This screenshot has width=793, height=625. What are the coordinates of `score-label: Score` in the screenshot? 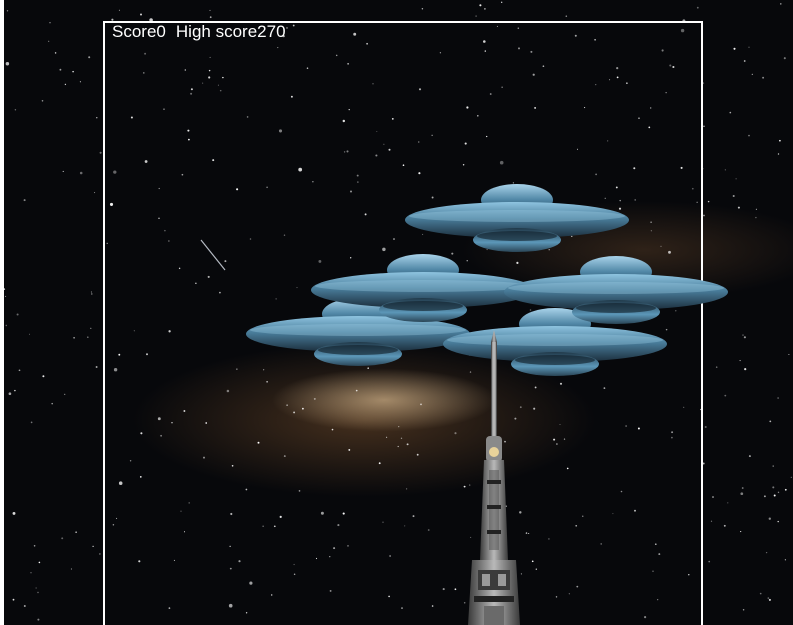 It's located at (134, 31).